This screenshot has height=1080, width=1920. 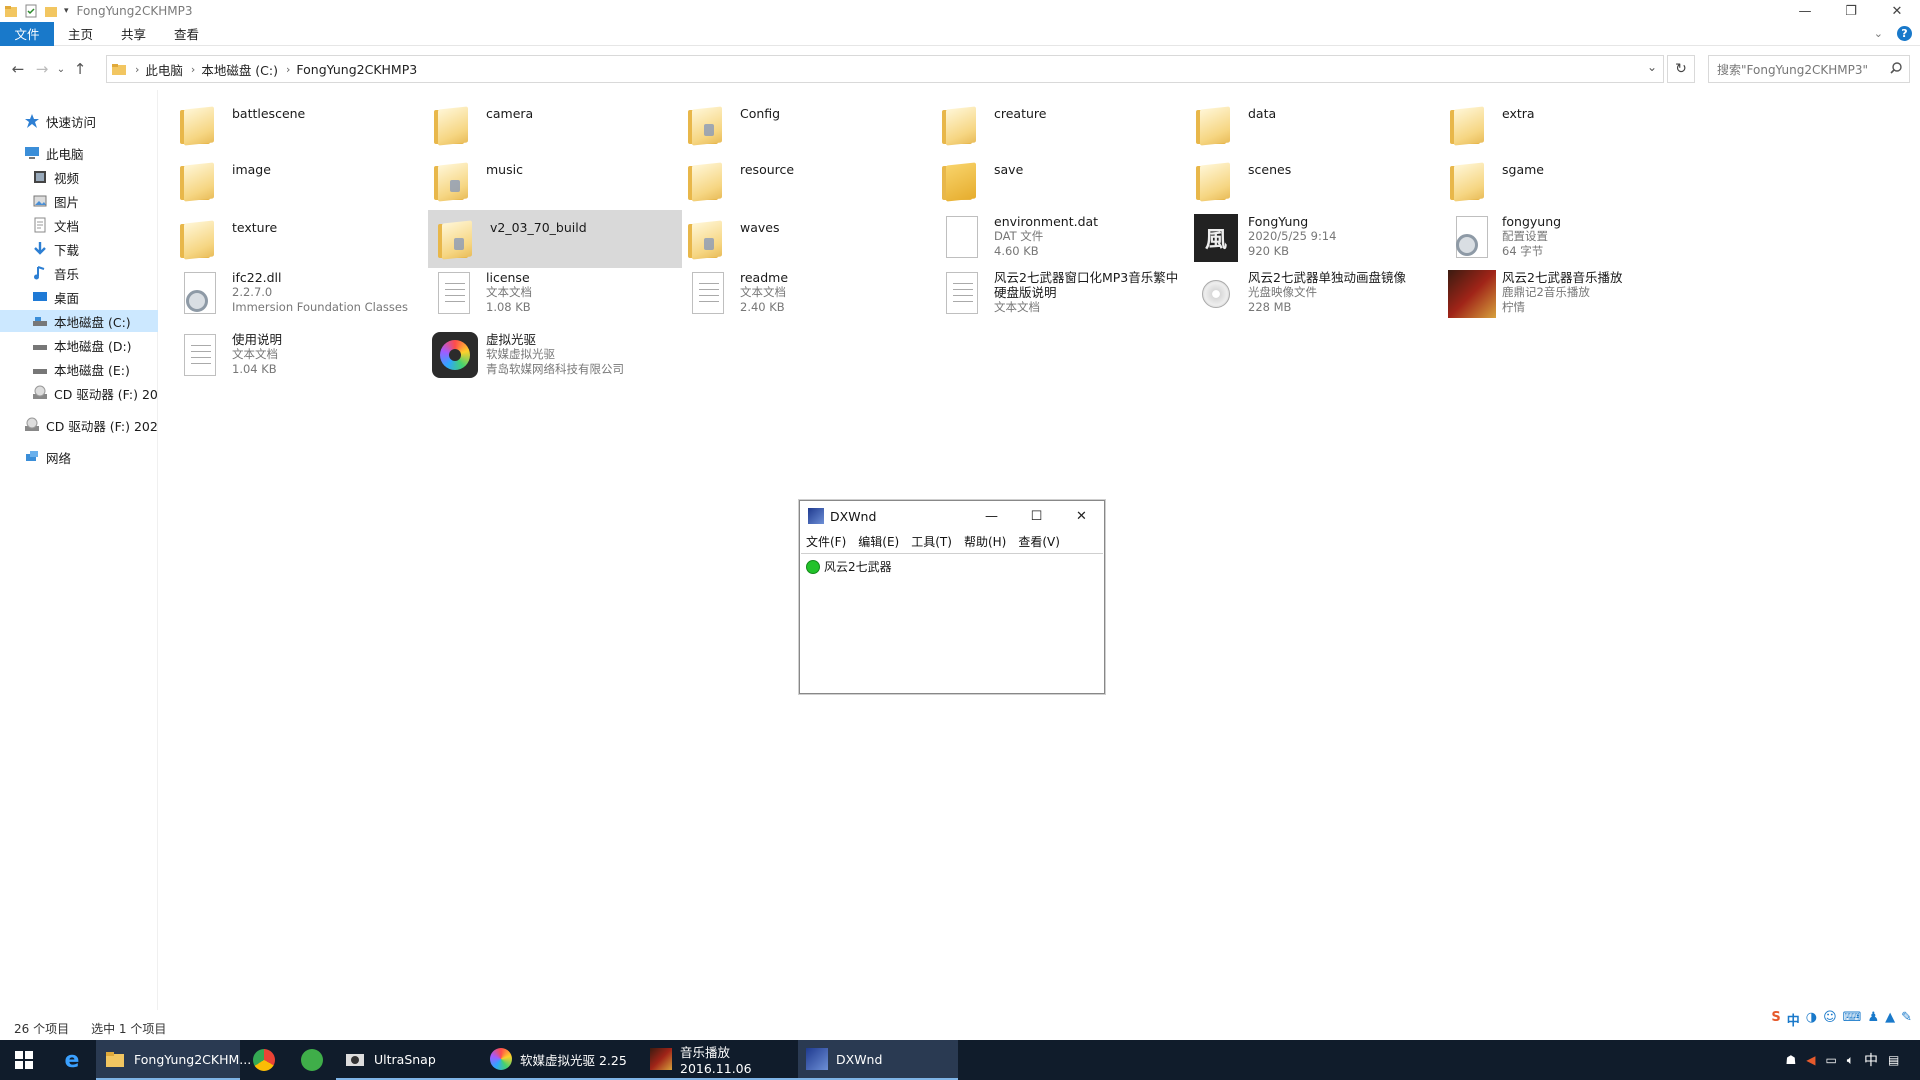 I want to click on tools-icon: ✎, so click(x=1906, y=1019).